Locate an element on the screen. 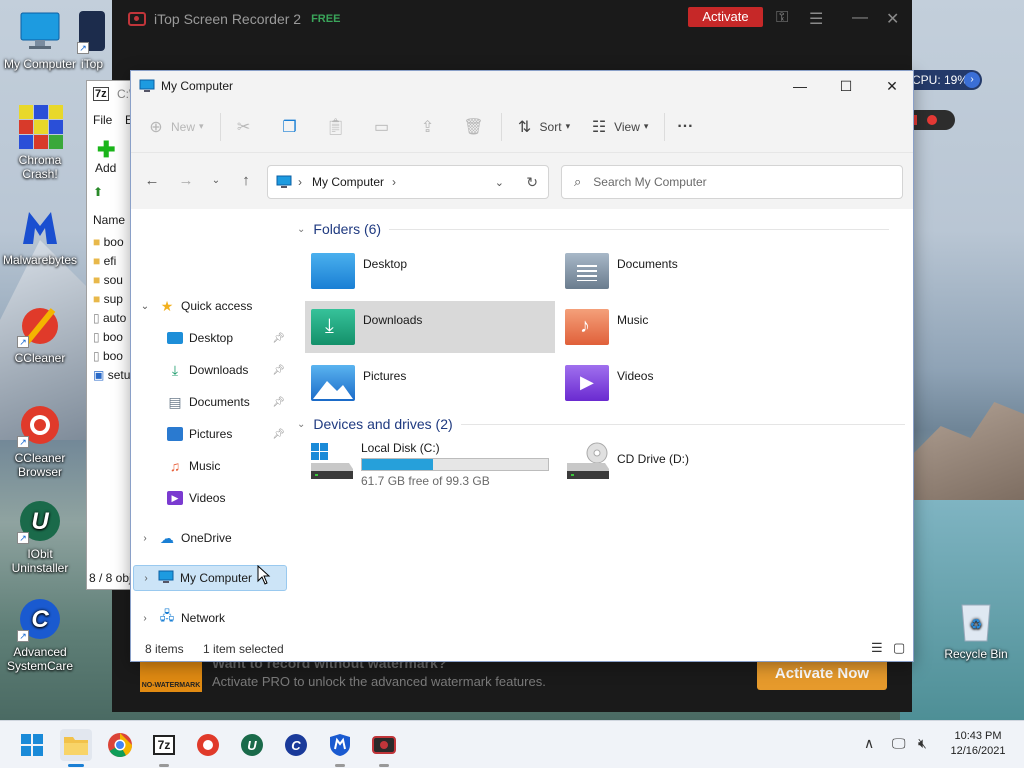  sevenzip-menu-file: File is located at coordinates (102, 120).